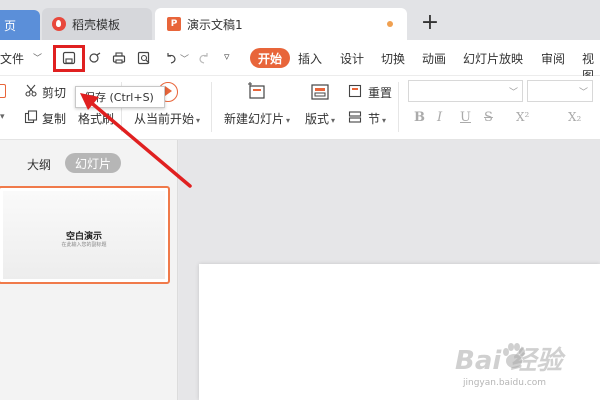  What do you see at coordinates (54, 118) in the screenshot?
I see `copy-button: 复制` at bounding box center [54, 118].